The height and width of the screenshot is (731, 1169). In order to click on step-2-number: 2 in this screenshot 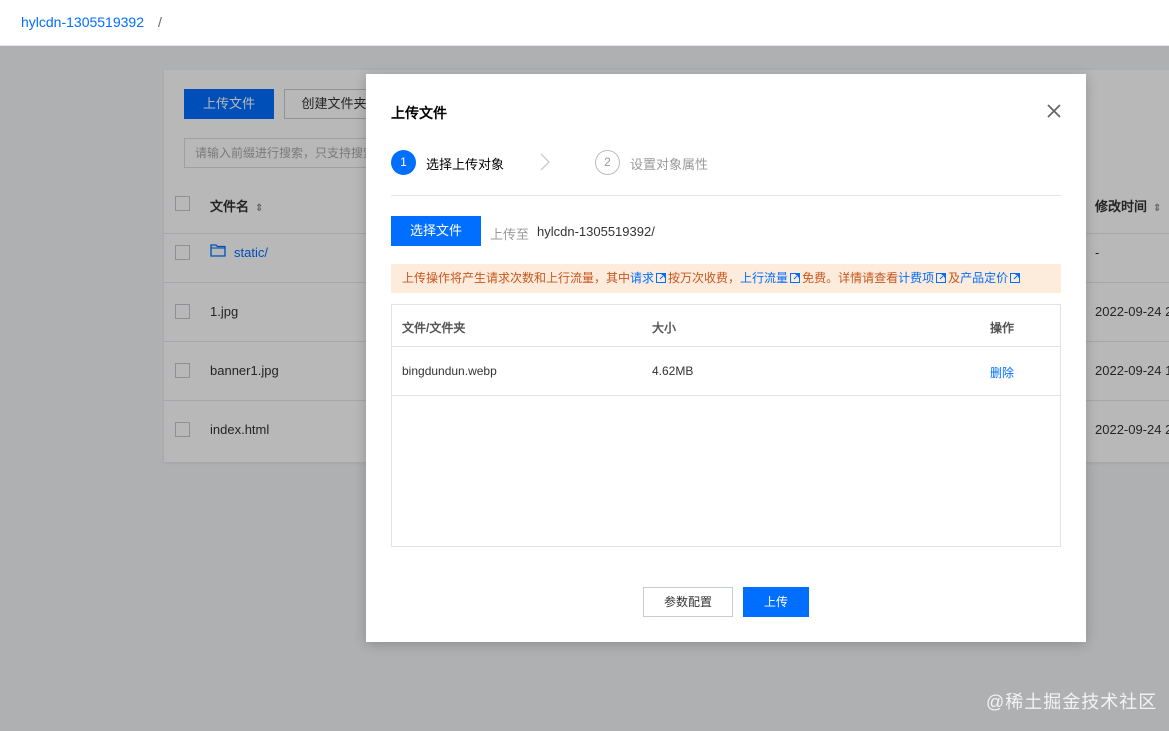, I will do `click(607, 162)`.